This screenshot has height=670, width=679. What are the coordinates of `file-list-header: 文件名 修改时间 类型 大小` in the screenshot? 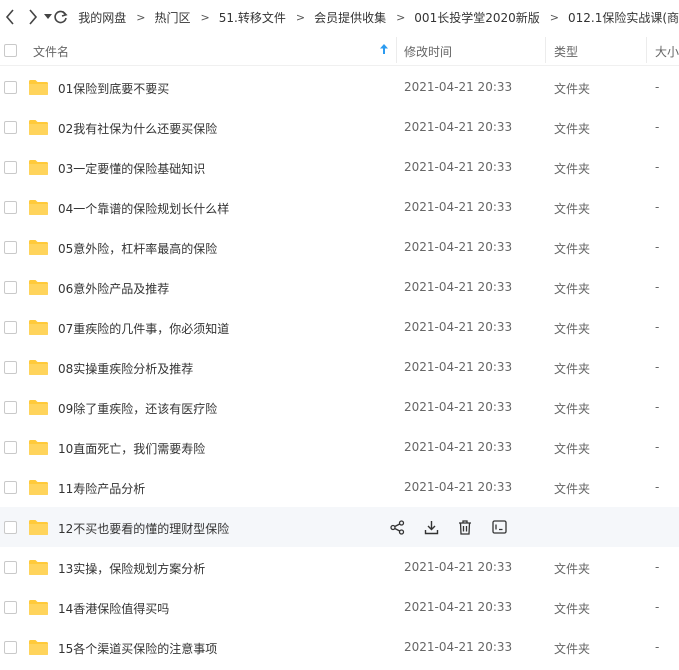 It's located at (339, 50).